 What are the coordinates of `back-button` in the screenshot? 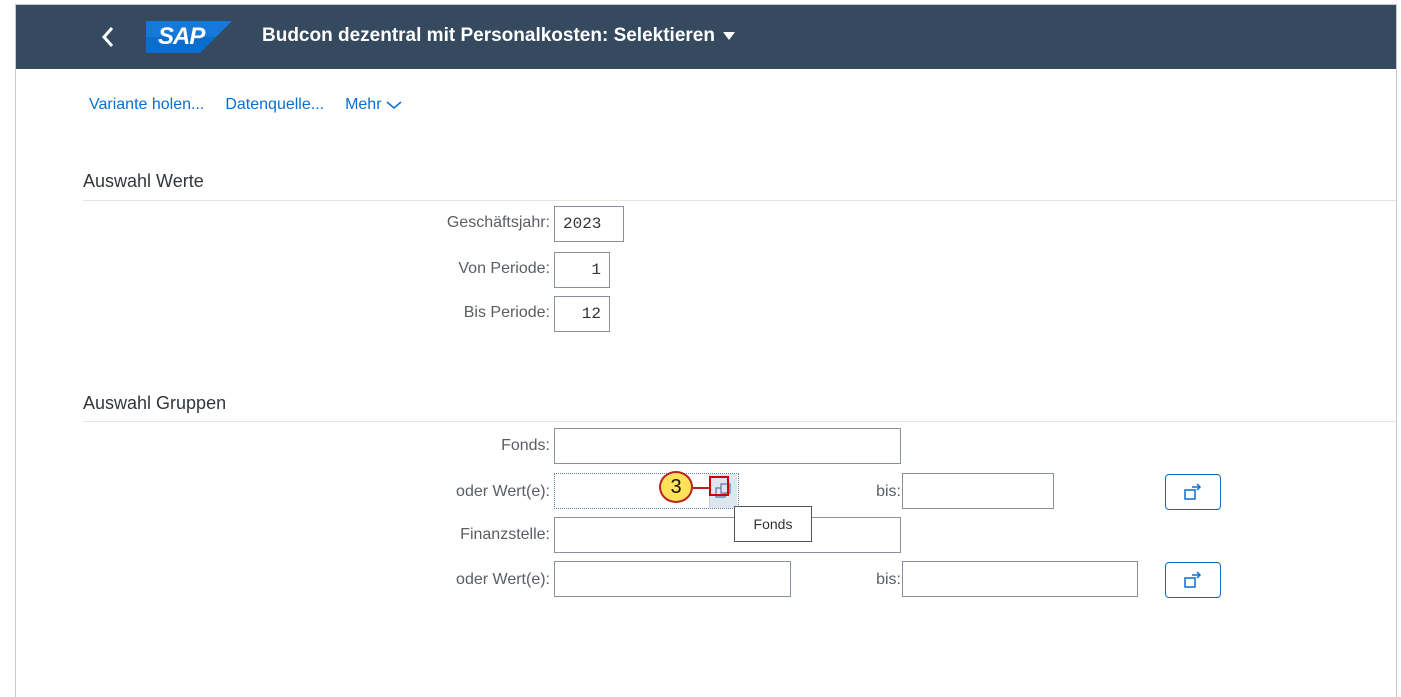 It's located at (108, 37).